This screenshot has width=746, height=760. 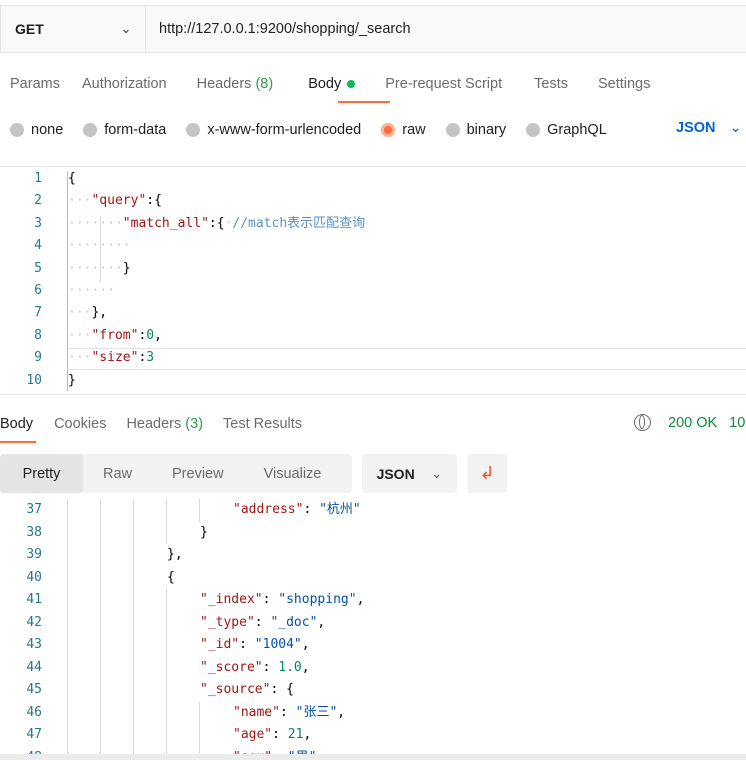 What do you see at coordinates (373, 668) in the screenshot?
I see `code-line: 44 "_score": 1.0,` at bounding box center [373, 668].